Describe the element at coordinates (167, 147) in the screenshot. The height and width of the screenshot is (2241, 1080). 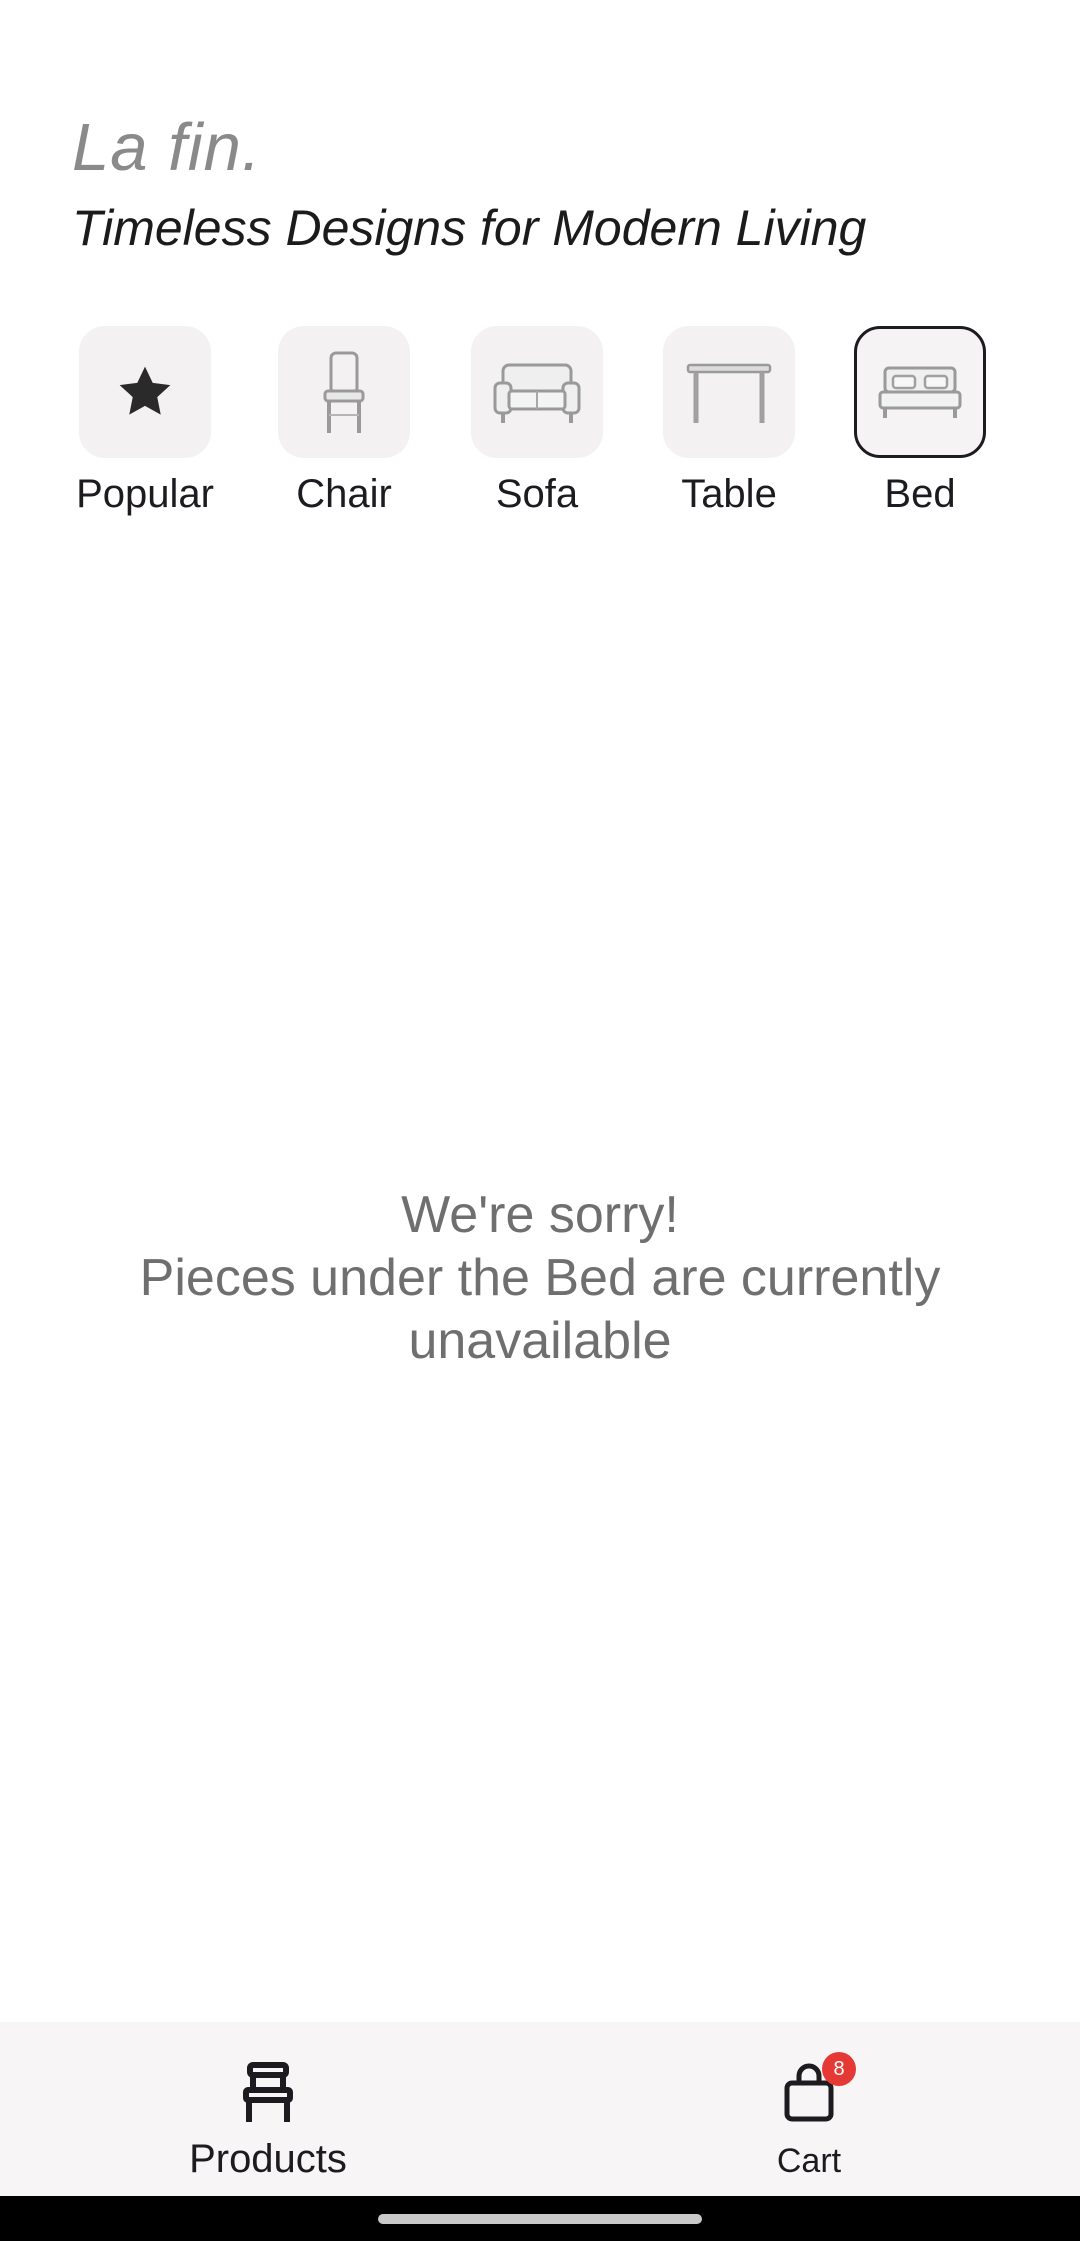
I see `brand-title: La fin.` at that location.